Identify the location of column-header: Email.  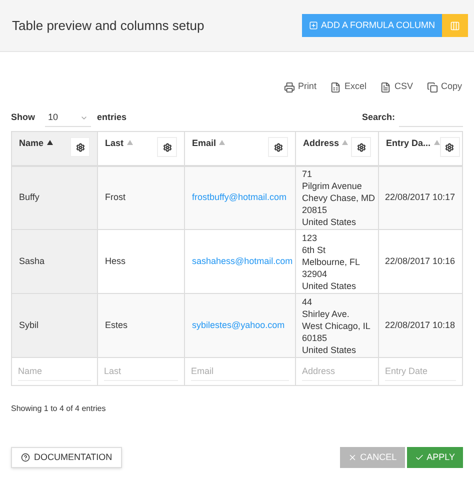
(240, 149).